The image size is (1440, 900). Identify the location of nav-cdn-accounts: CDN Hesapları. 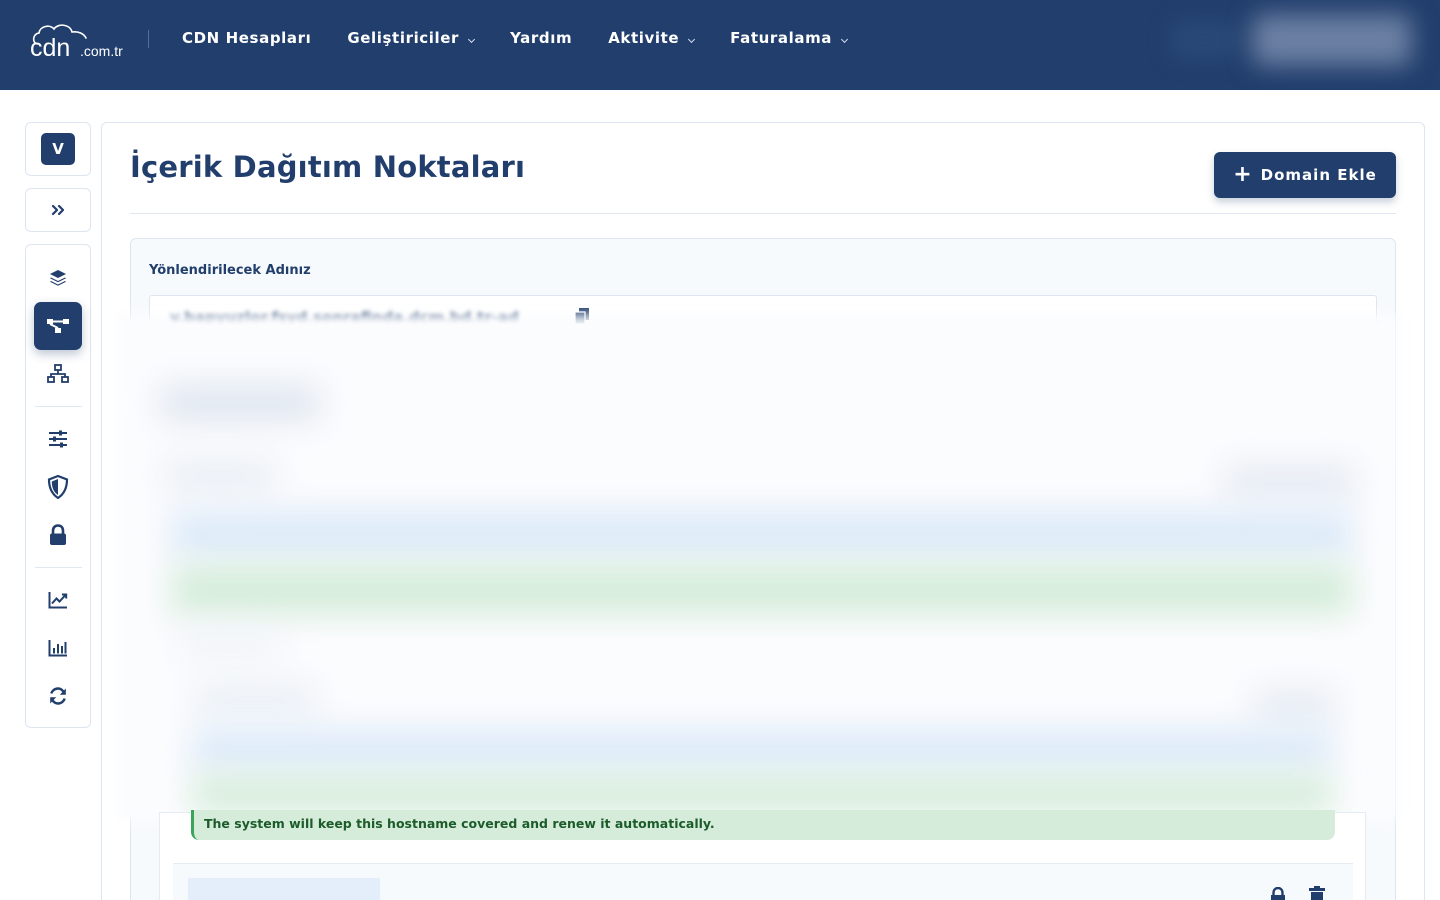
(246, 38).